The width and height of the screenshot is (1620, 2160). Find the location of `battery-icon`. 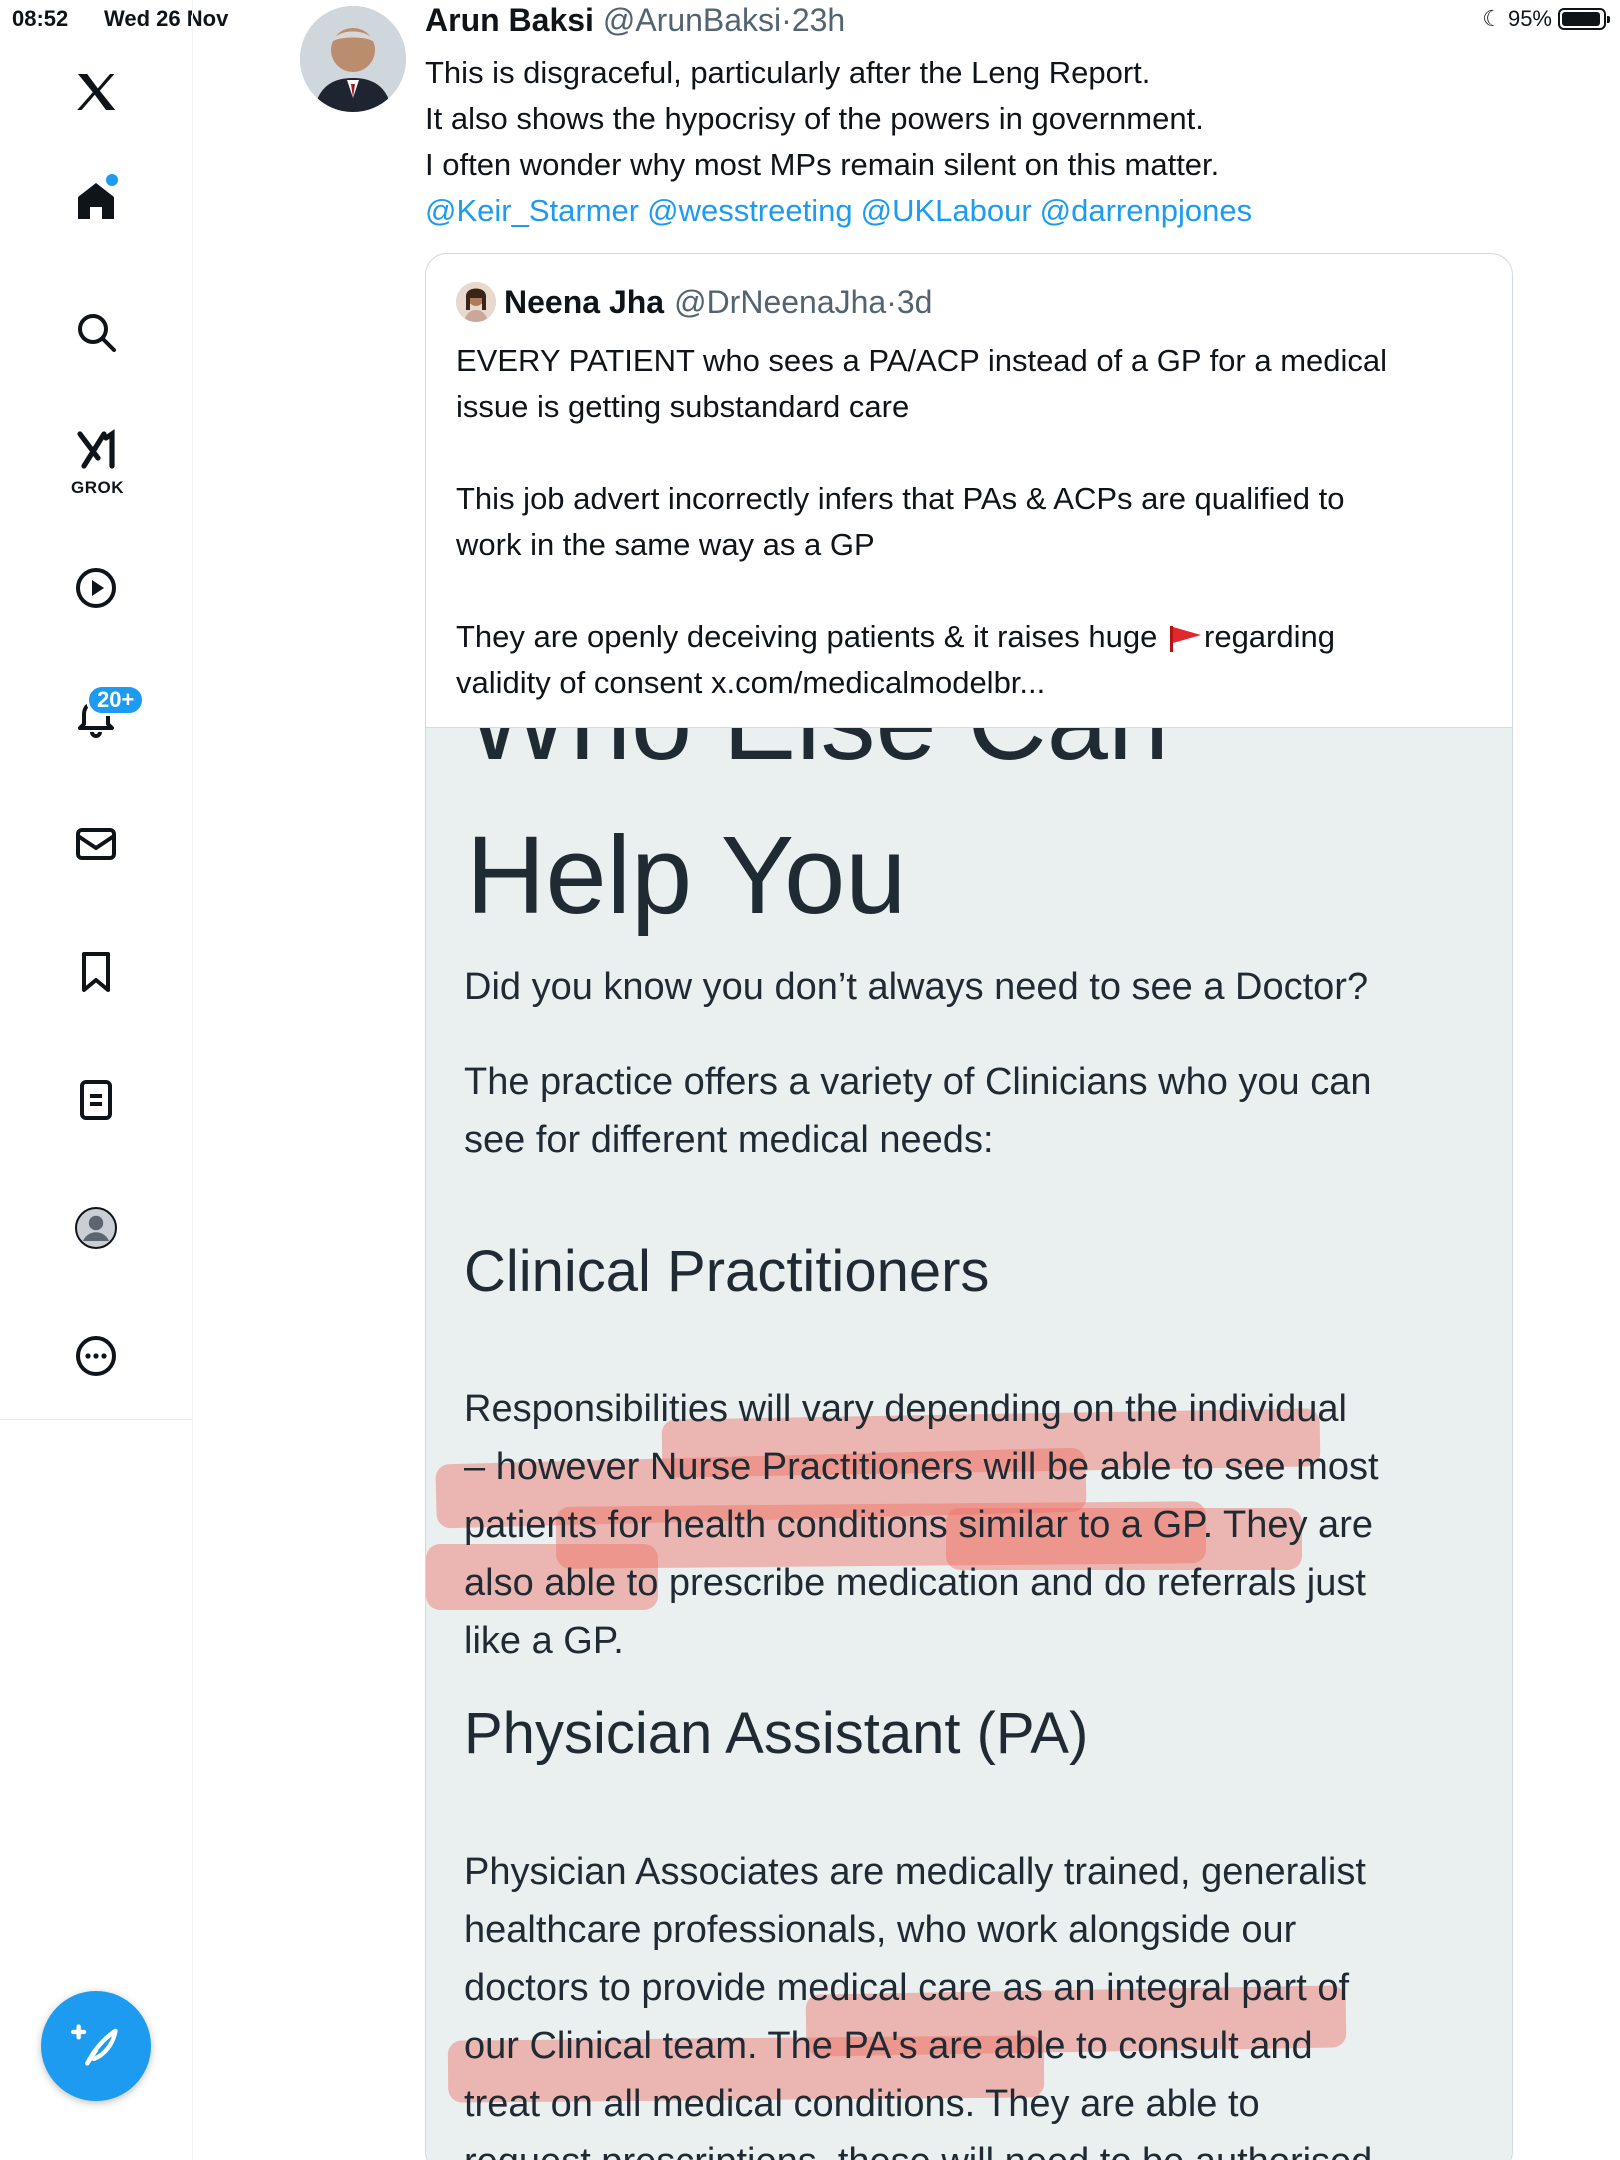

battery-icon is located at coordinates (1584, 19).